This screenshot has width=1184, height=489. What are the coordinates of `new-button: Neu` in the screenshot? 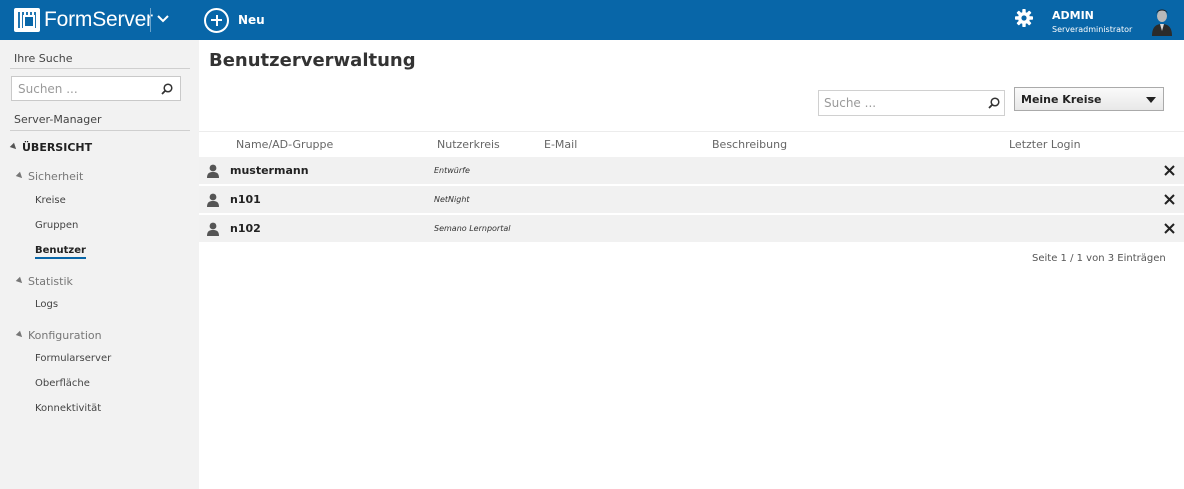 It's located at (234, 20).